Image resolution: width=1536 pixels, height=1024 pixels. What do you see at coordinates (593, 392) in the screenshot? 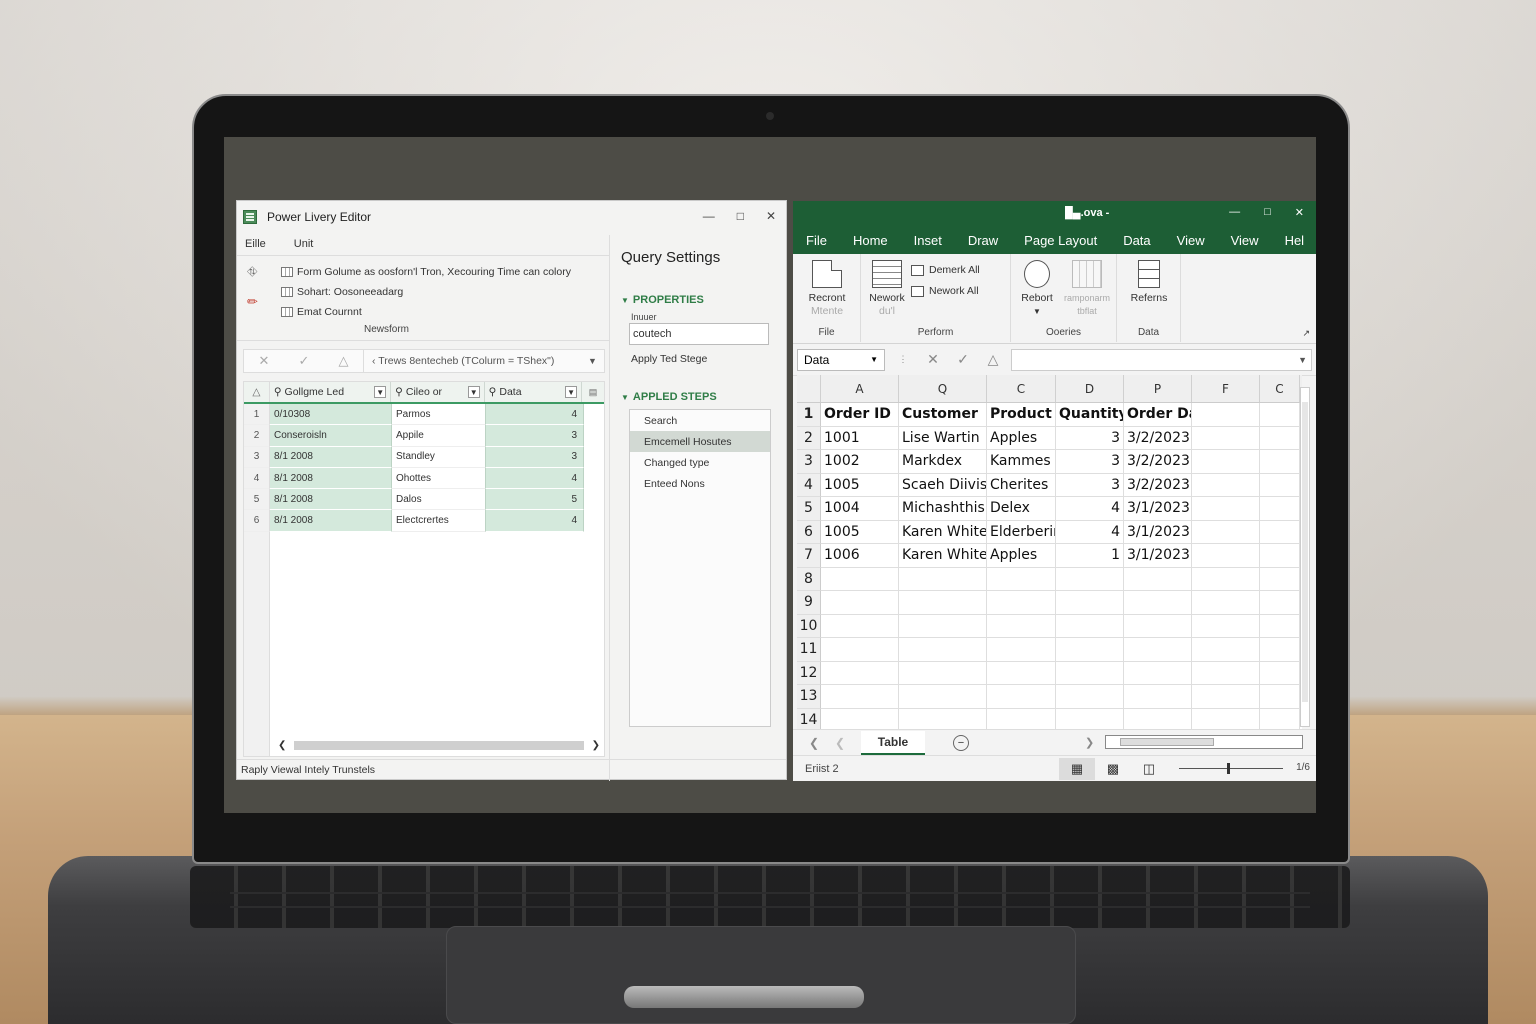
I see `add-column-icon: ▤` at bounding box center [593, 392].